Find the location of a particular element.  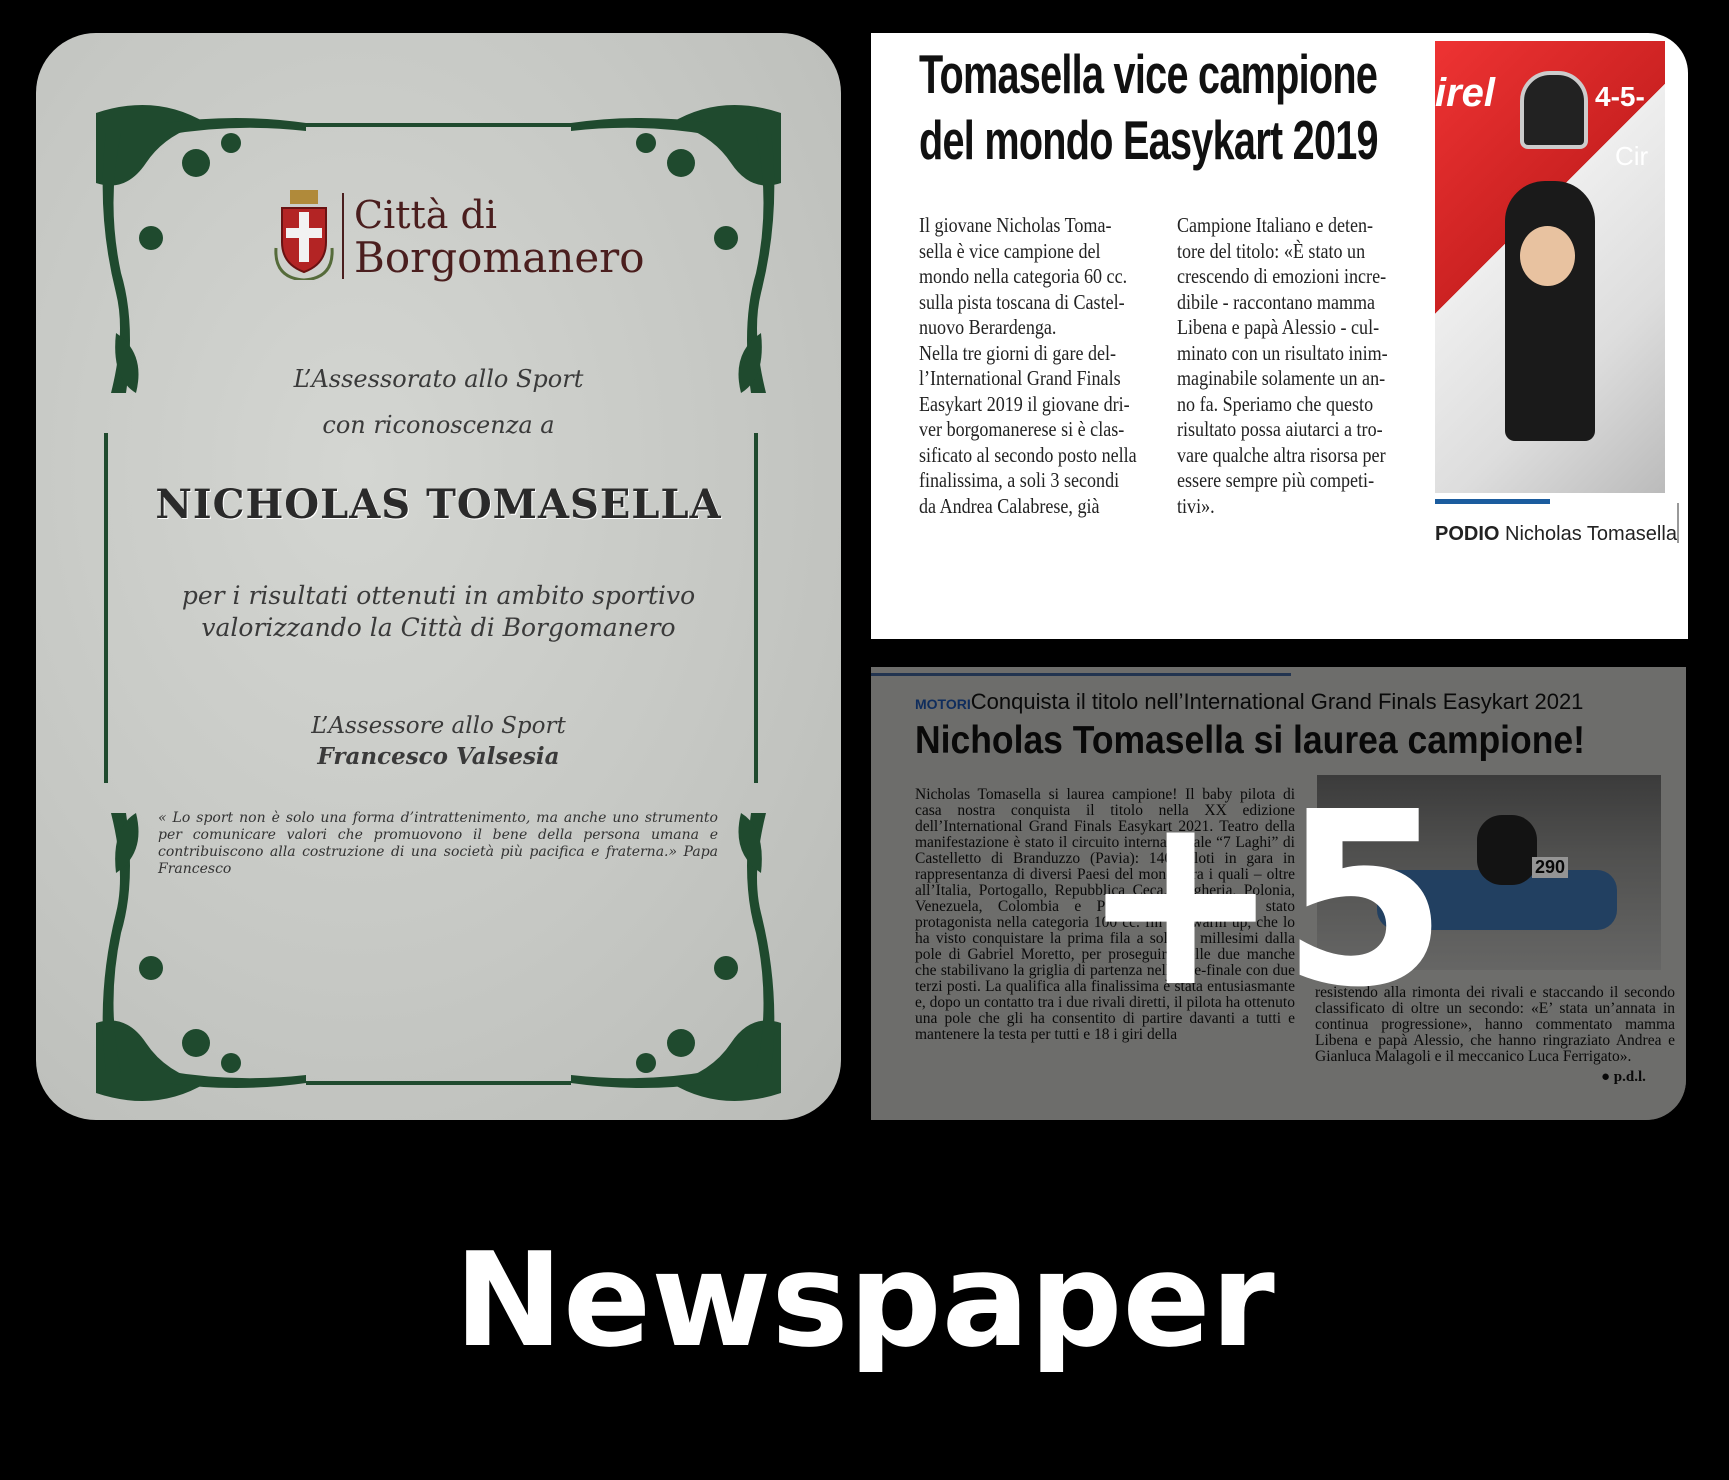

trophy-shape is located at coordinates (1554, 110).